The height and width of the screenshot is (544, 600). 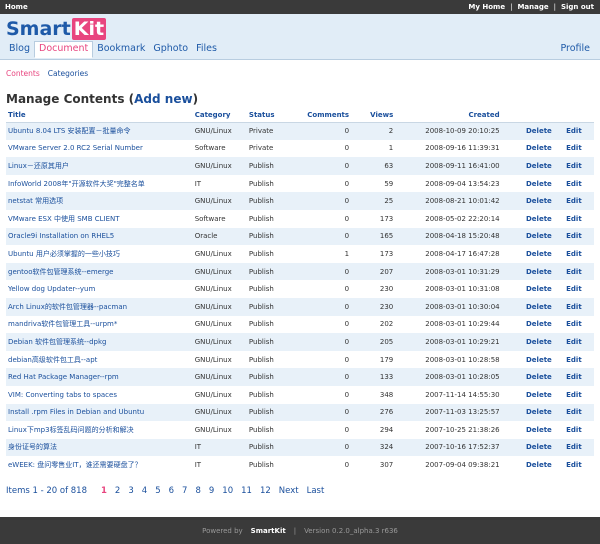 What do you see at coordinates (577, 7) in the screenshot?
I see `sign-out-link: Sign out` at bounding box center [577, 7].